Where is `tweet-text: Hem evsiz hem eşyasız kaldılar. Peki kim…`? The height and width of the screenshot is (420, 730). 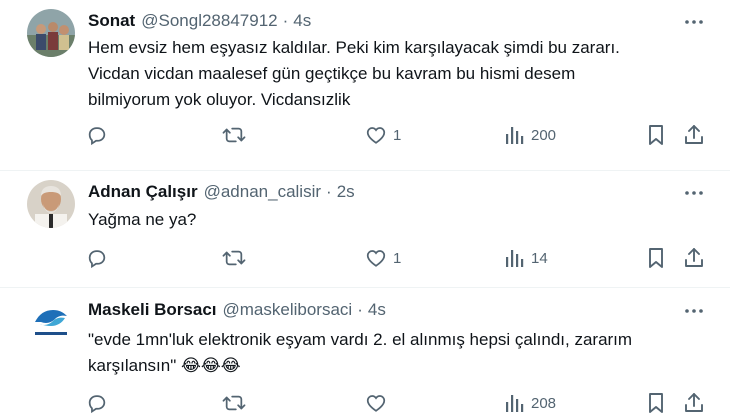
tweet-text: Hem evsiz hem eşyasız kaldılar. Peki kim… is located at coordinates (354, 74).